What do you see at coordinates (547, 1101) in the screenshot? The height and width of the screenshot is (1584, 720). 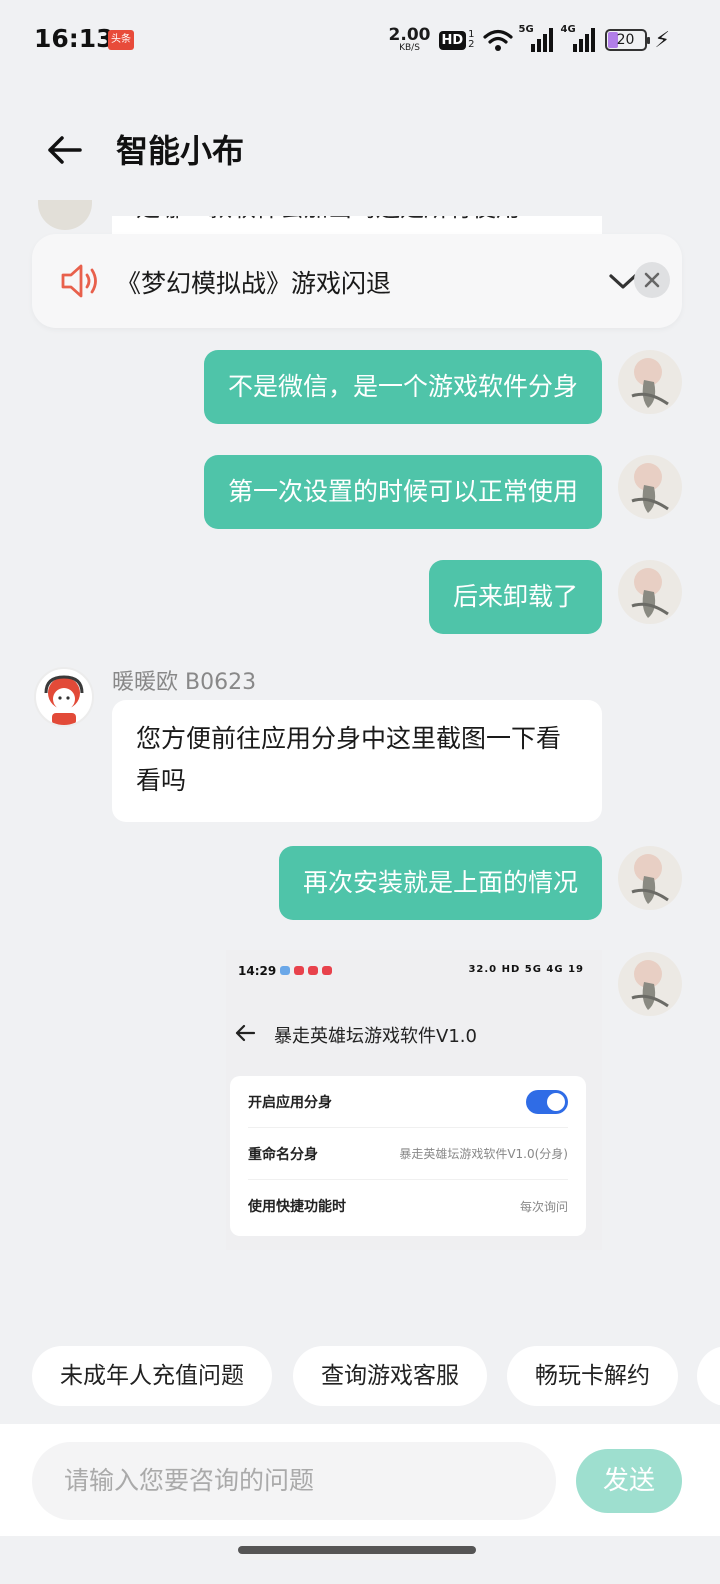 I see `shot-toggle-icon` at bounding box center [547, 1101].